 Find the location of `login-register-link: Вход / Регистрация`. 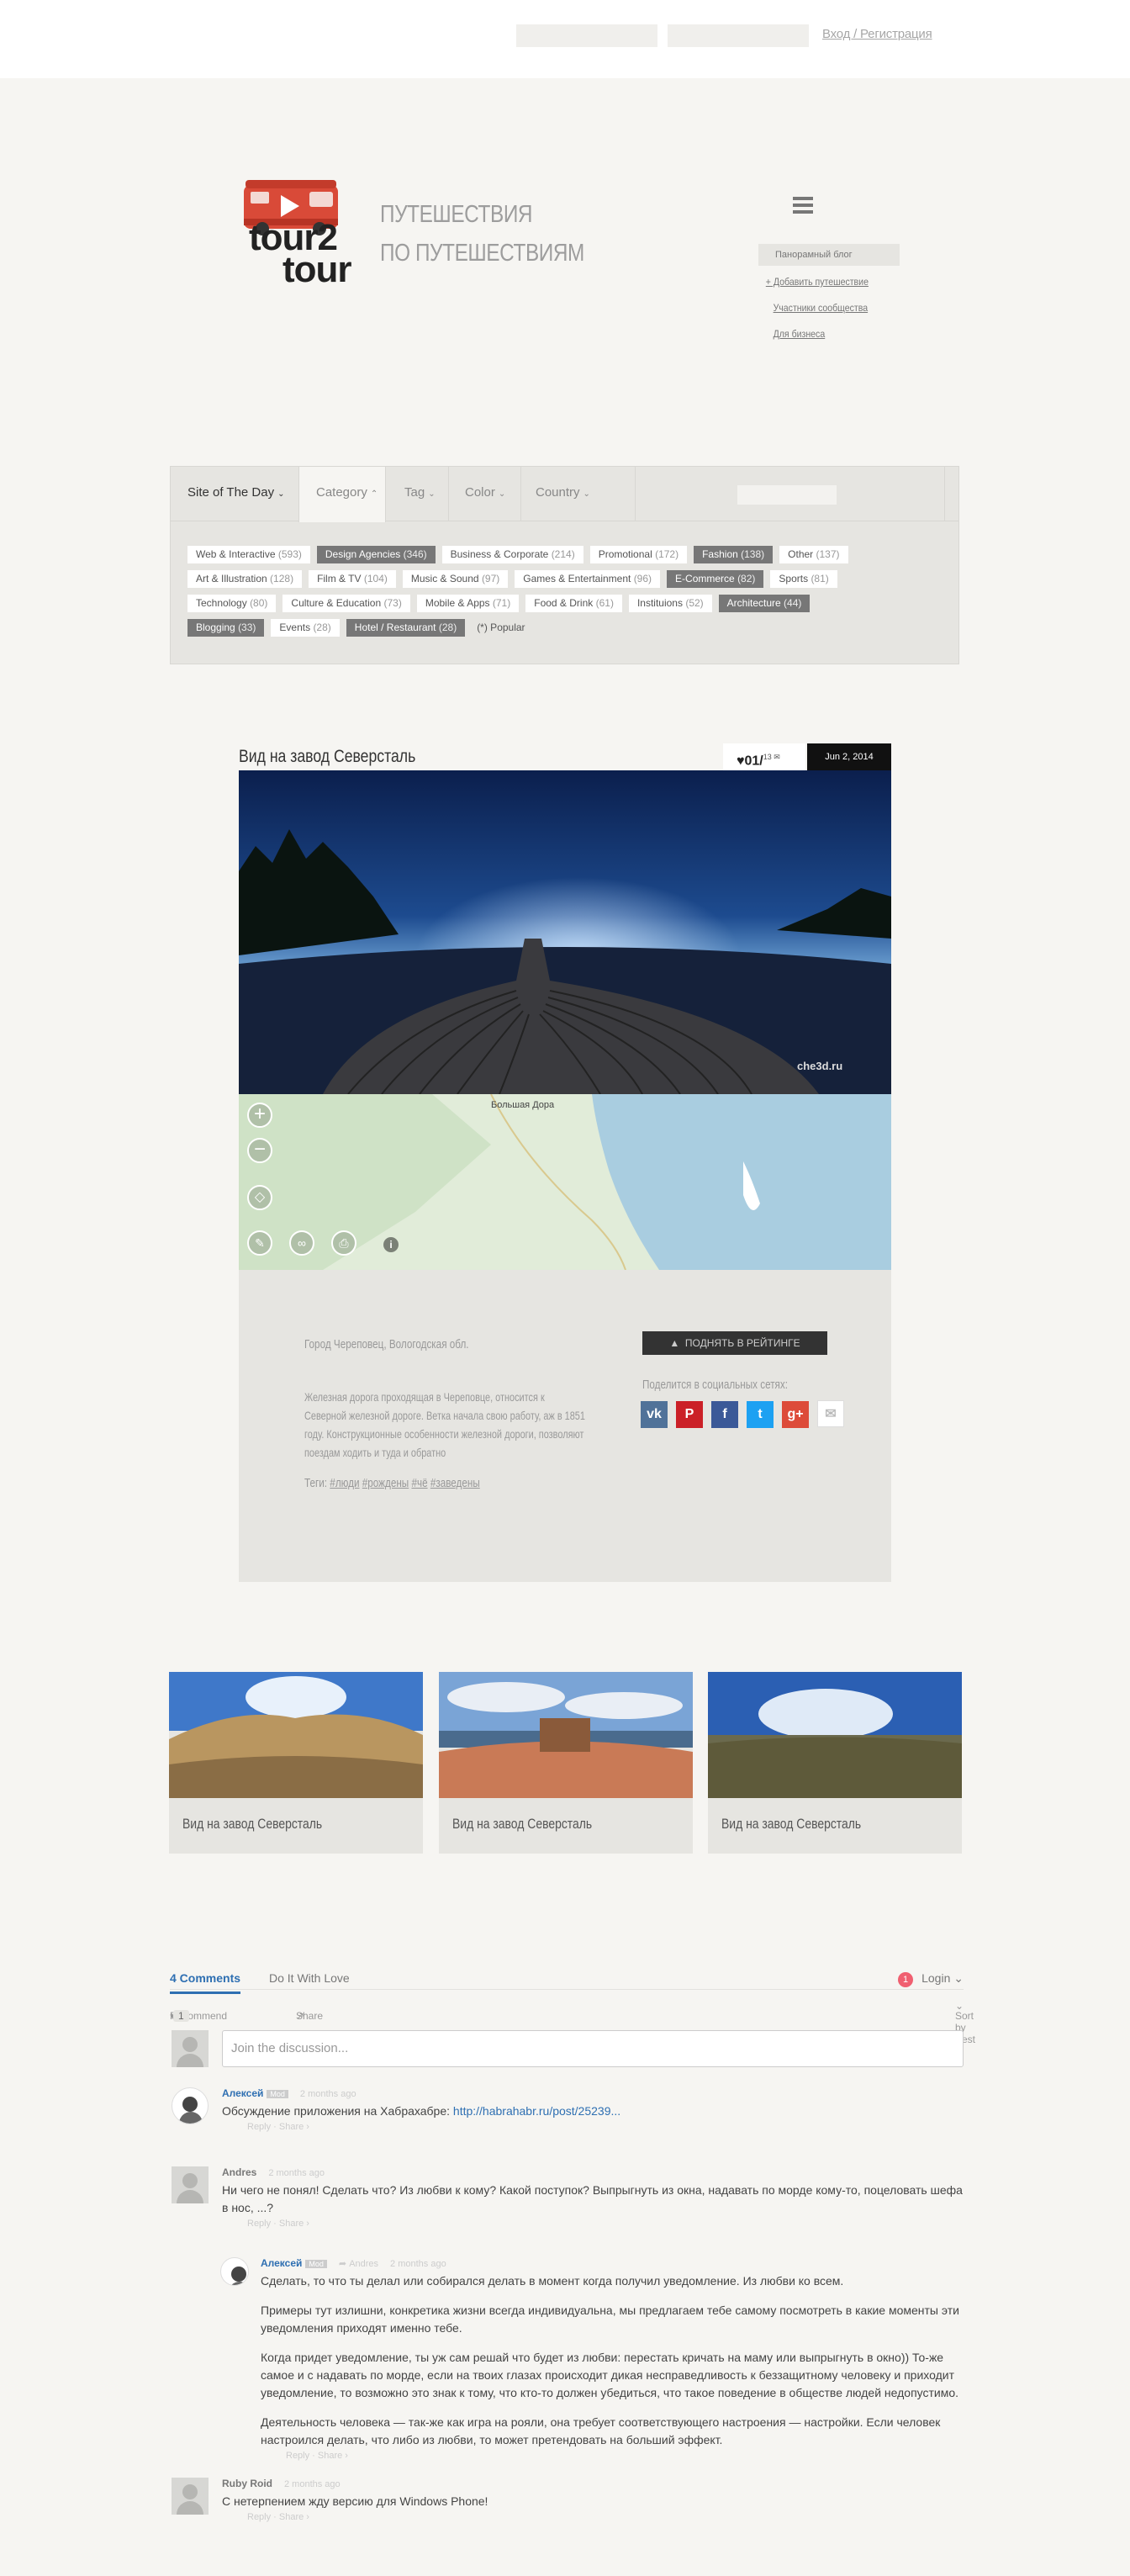

login-register-link: Вход / Регистрация is located at coordinates (877, 34).